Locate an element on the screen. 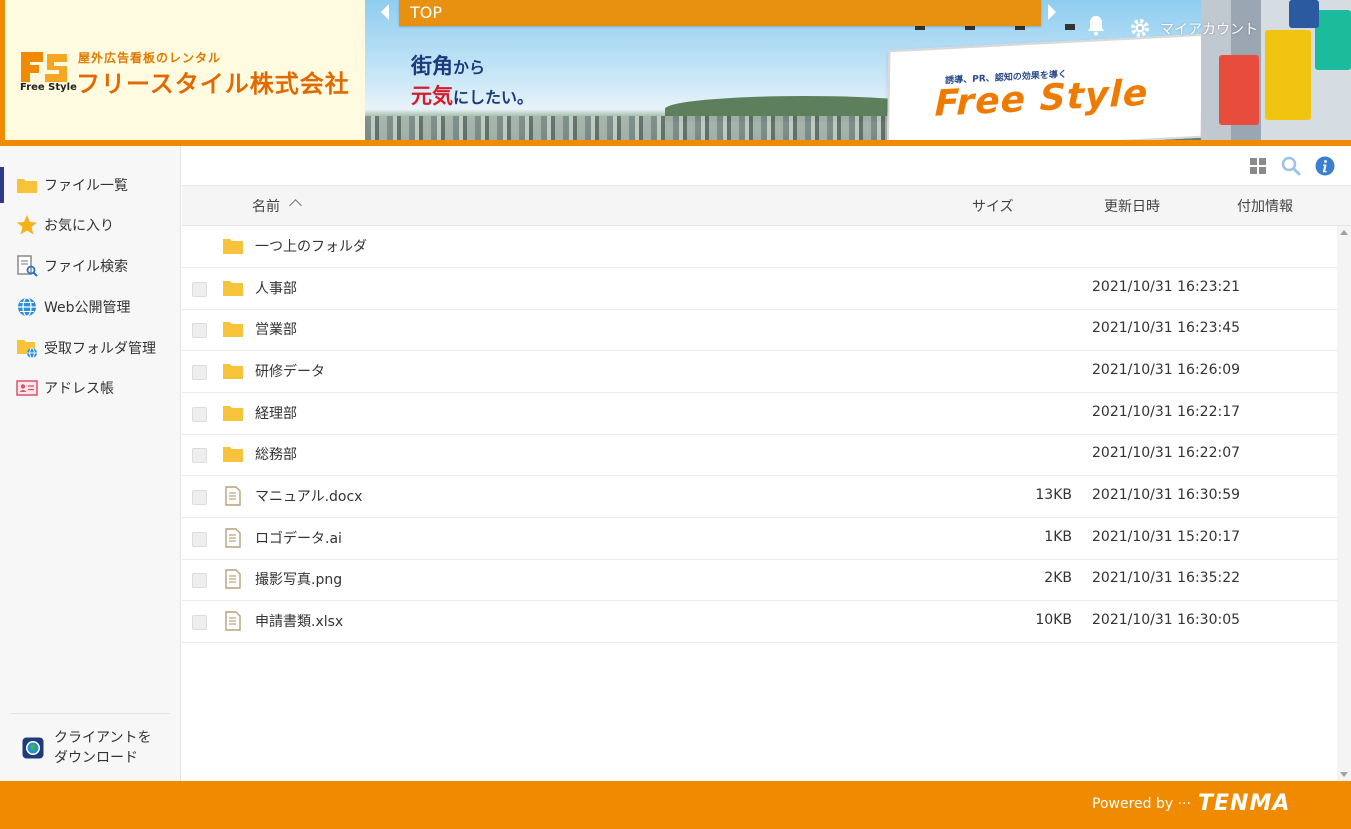 The height and width of the screenshot is (829, 1351). sidebar-item-favorites: お気に入り is located at coordinates (90, 225).